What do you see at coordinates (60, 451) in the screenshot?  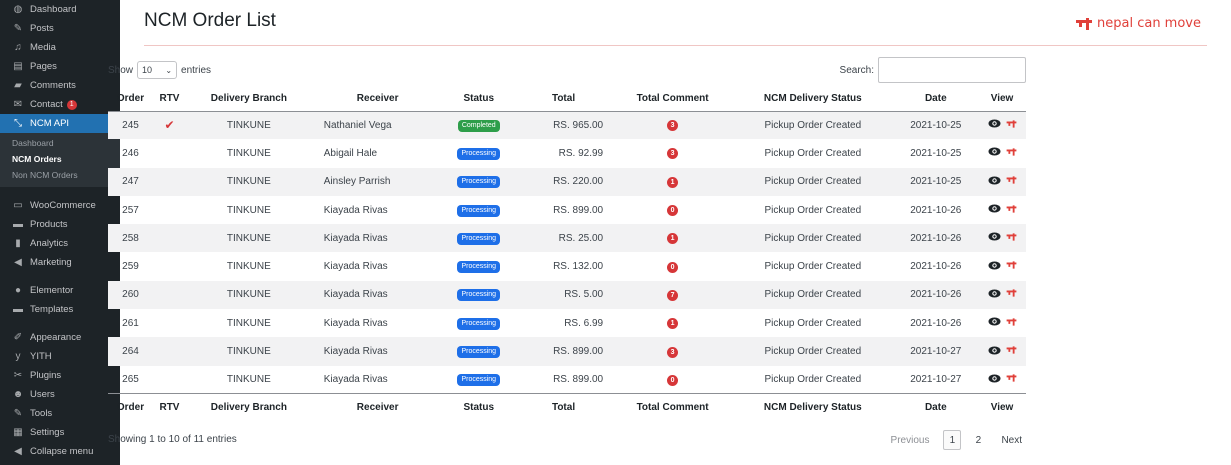 I see `sidebar-item-collapse-menu: ◀ Collapse menu` at bounding box center [60, 451].